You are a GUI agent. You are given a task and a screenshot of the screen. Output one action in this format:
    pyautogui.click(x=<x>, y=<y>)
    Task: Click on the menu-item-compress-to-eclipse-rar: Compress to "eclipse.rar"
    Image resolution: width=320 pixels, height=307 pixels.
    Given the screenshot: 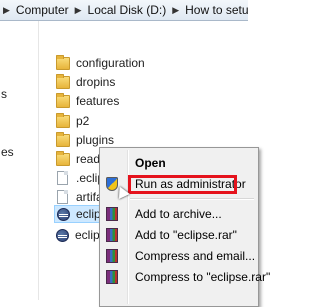 What is the action you would take?
    pyautogui.click(x=186, y=277)
    